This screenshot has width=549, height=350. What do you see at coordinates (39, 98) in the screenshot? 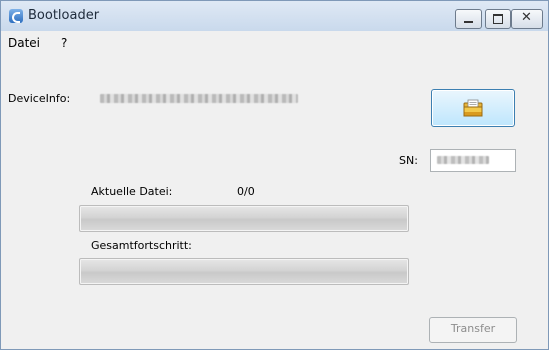
I see `device-info-label: DeviceInfo:` at bounding box center [39, 98].